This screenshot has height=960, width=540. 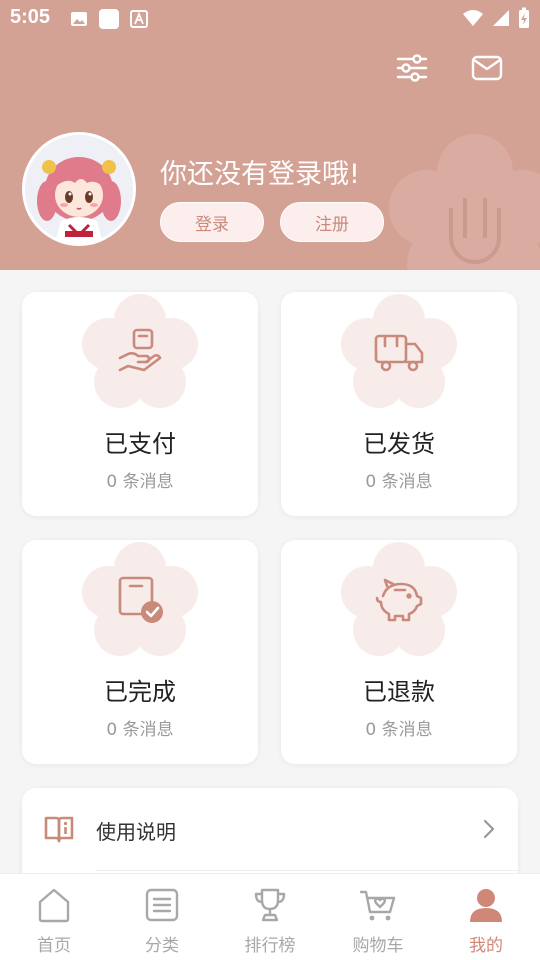 What do you see at coordinates (489, 829) in the screenshot?
I see `chevron-right-icon` at bounding box center [489, 829].